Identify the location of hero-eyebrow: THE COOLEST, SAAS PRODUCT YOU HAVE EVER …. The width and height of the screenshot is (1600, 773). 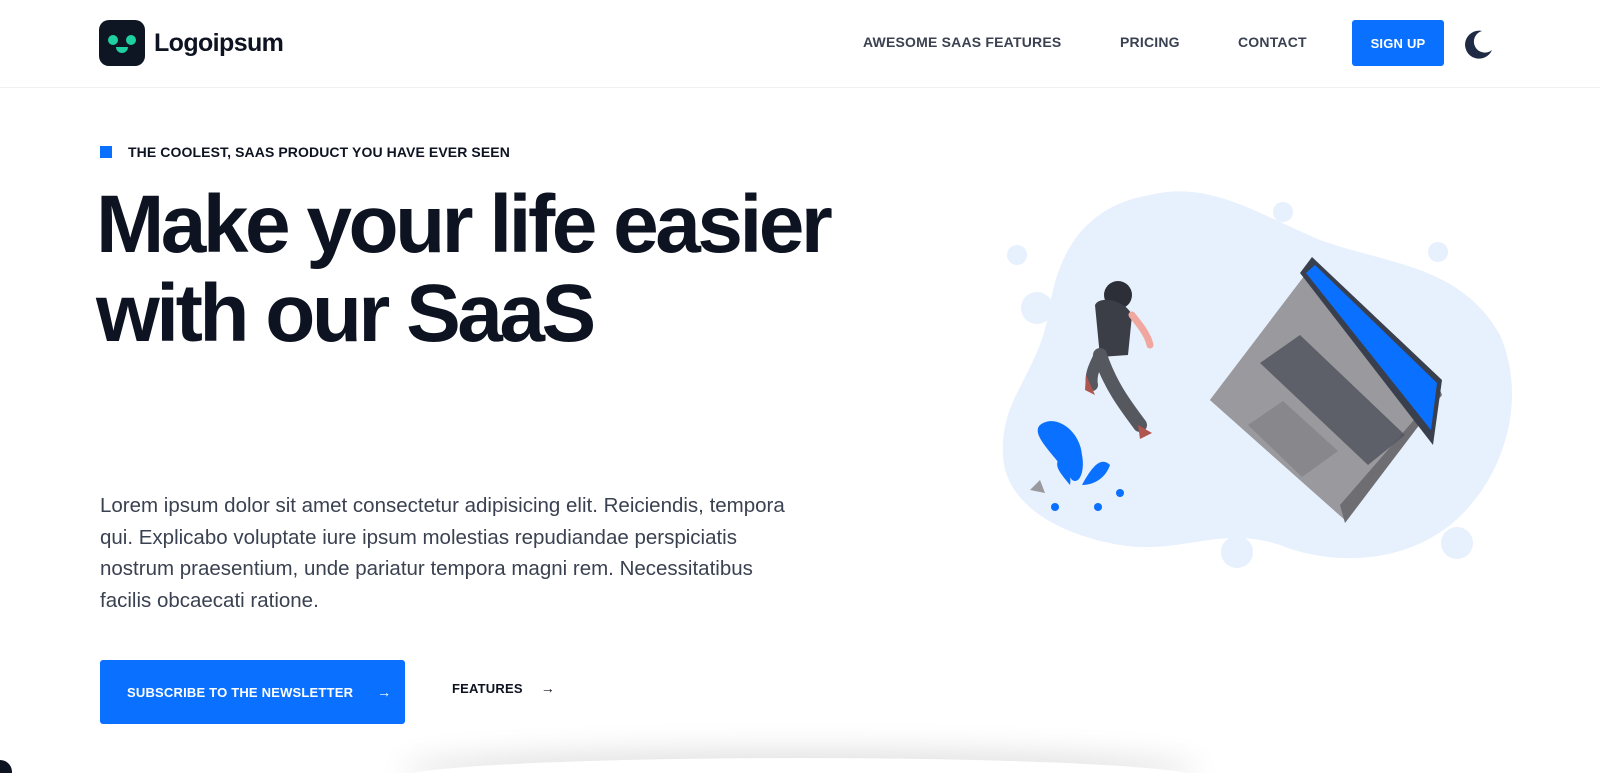
(305, 152).